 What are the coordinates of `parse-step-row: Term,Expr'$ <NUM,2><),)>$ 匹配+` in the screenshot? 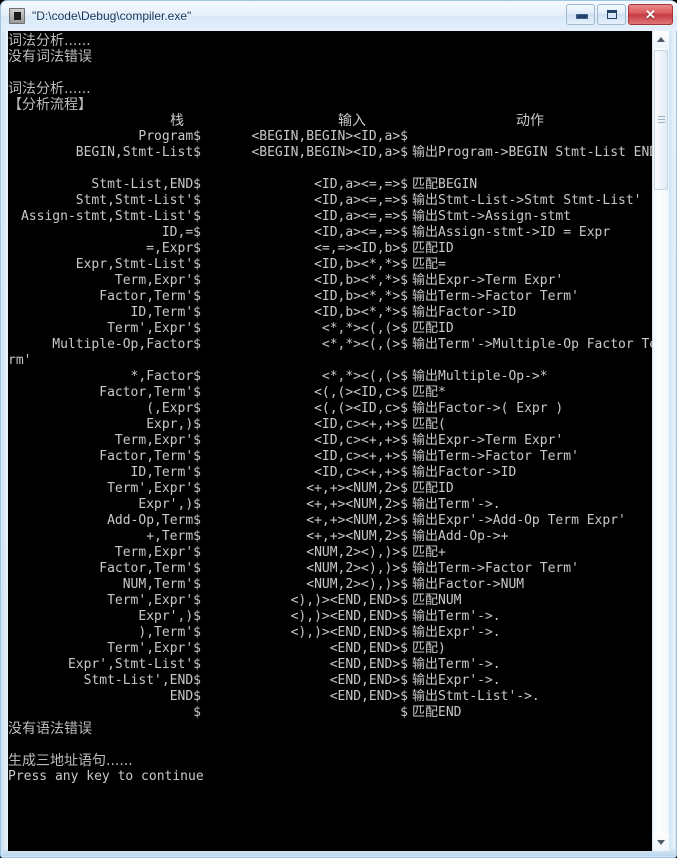 It's located at (331, 553).